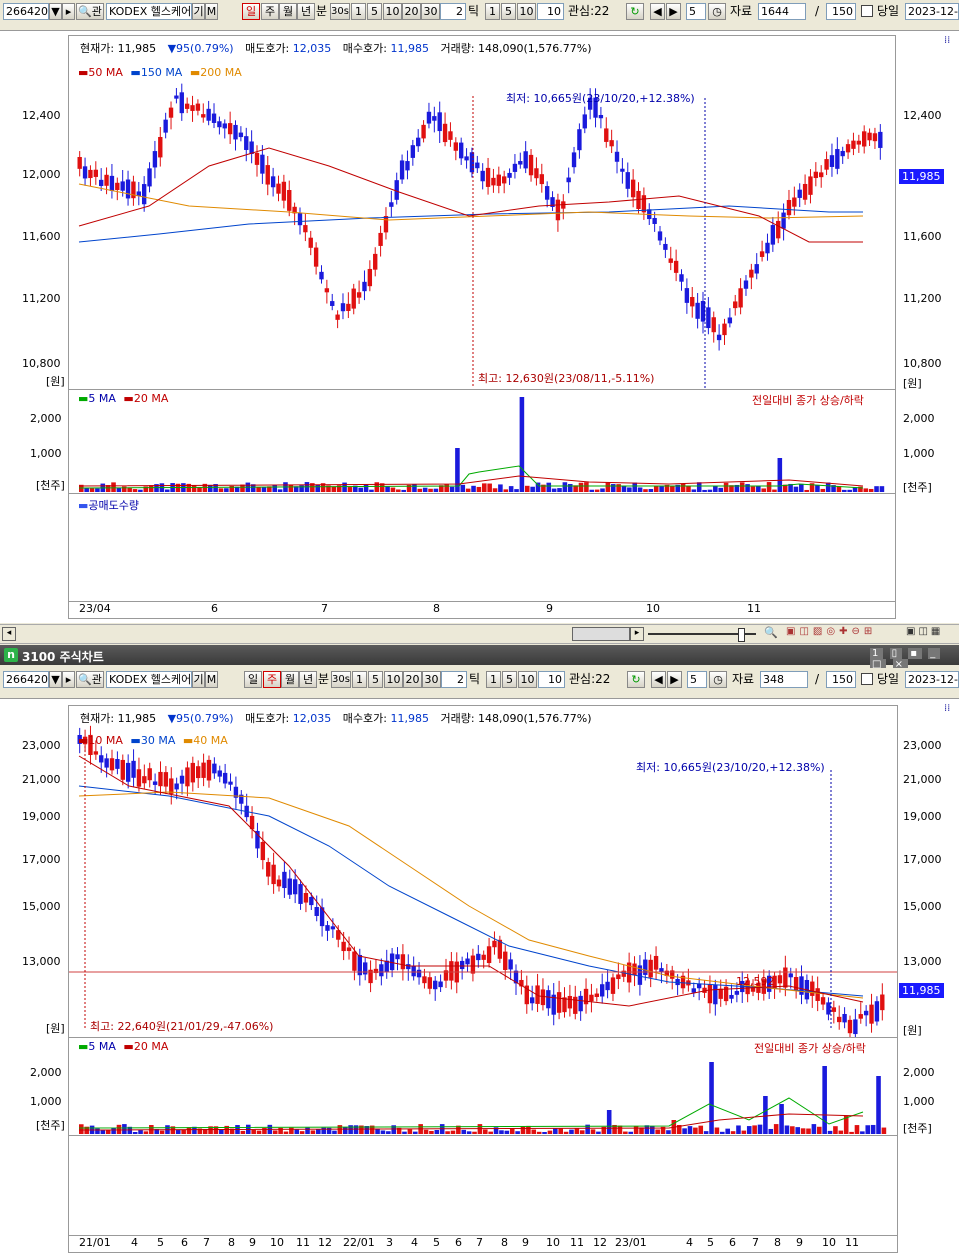  Describe the element at coordinates (947, 708) in the screenshot. I see `chart2-expand-icon: ⁞⁞` at that location.